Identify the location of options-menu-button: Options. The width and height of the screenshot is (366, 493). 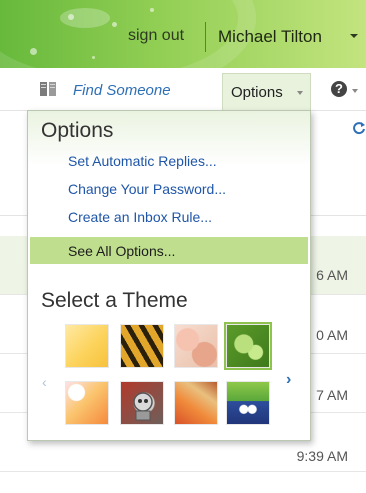
(266, 91).